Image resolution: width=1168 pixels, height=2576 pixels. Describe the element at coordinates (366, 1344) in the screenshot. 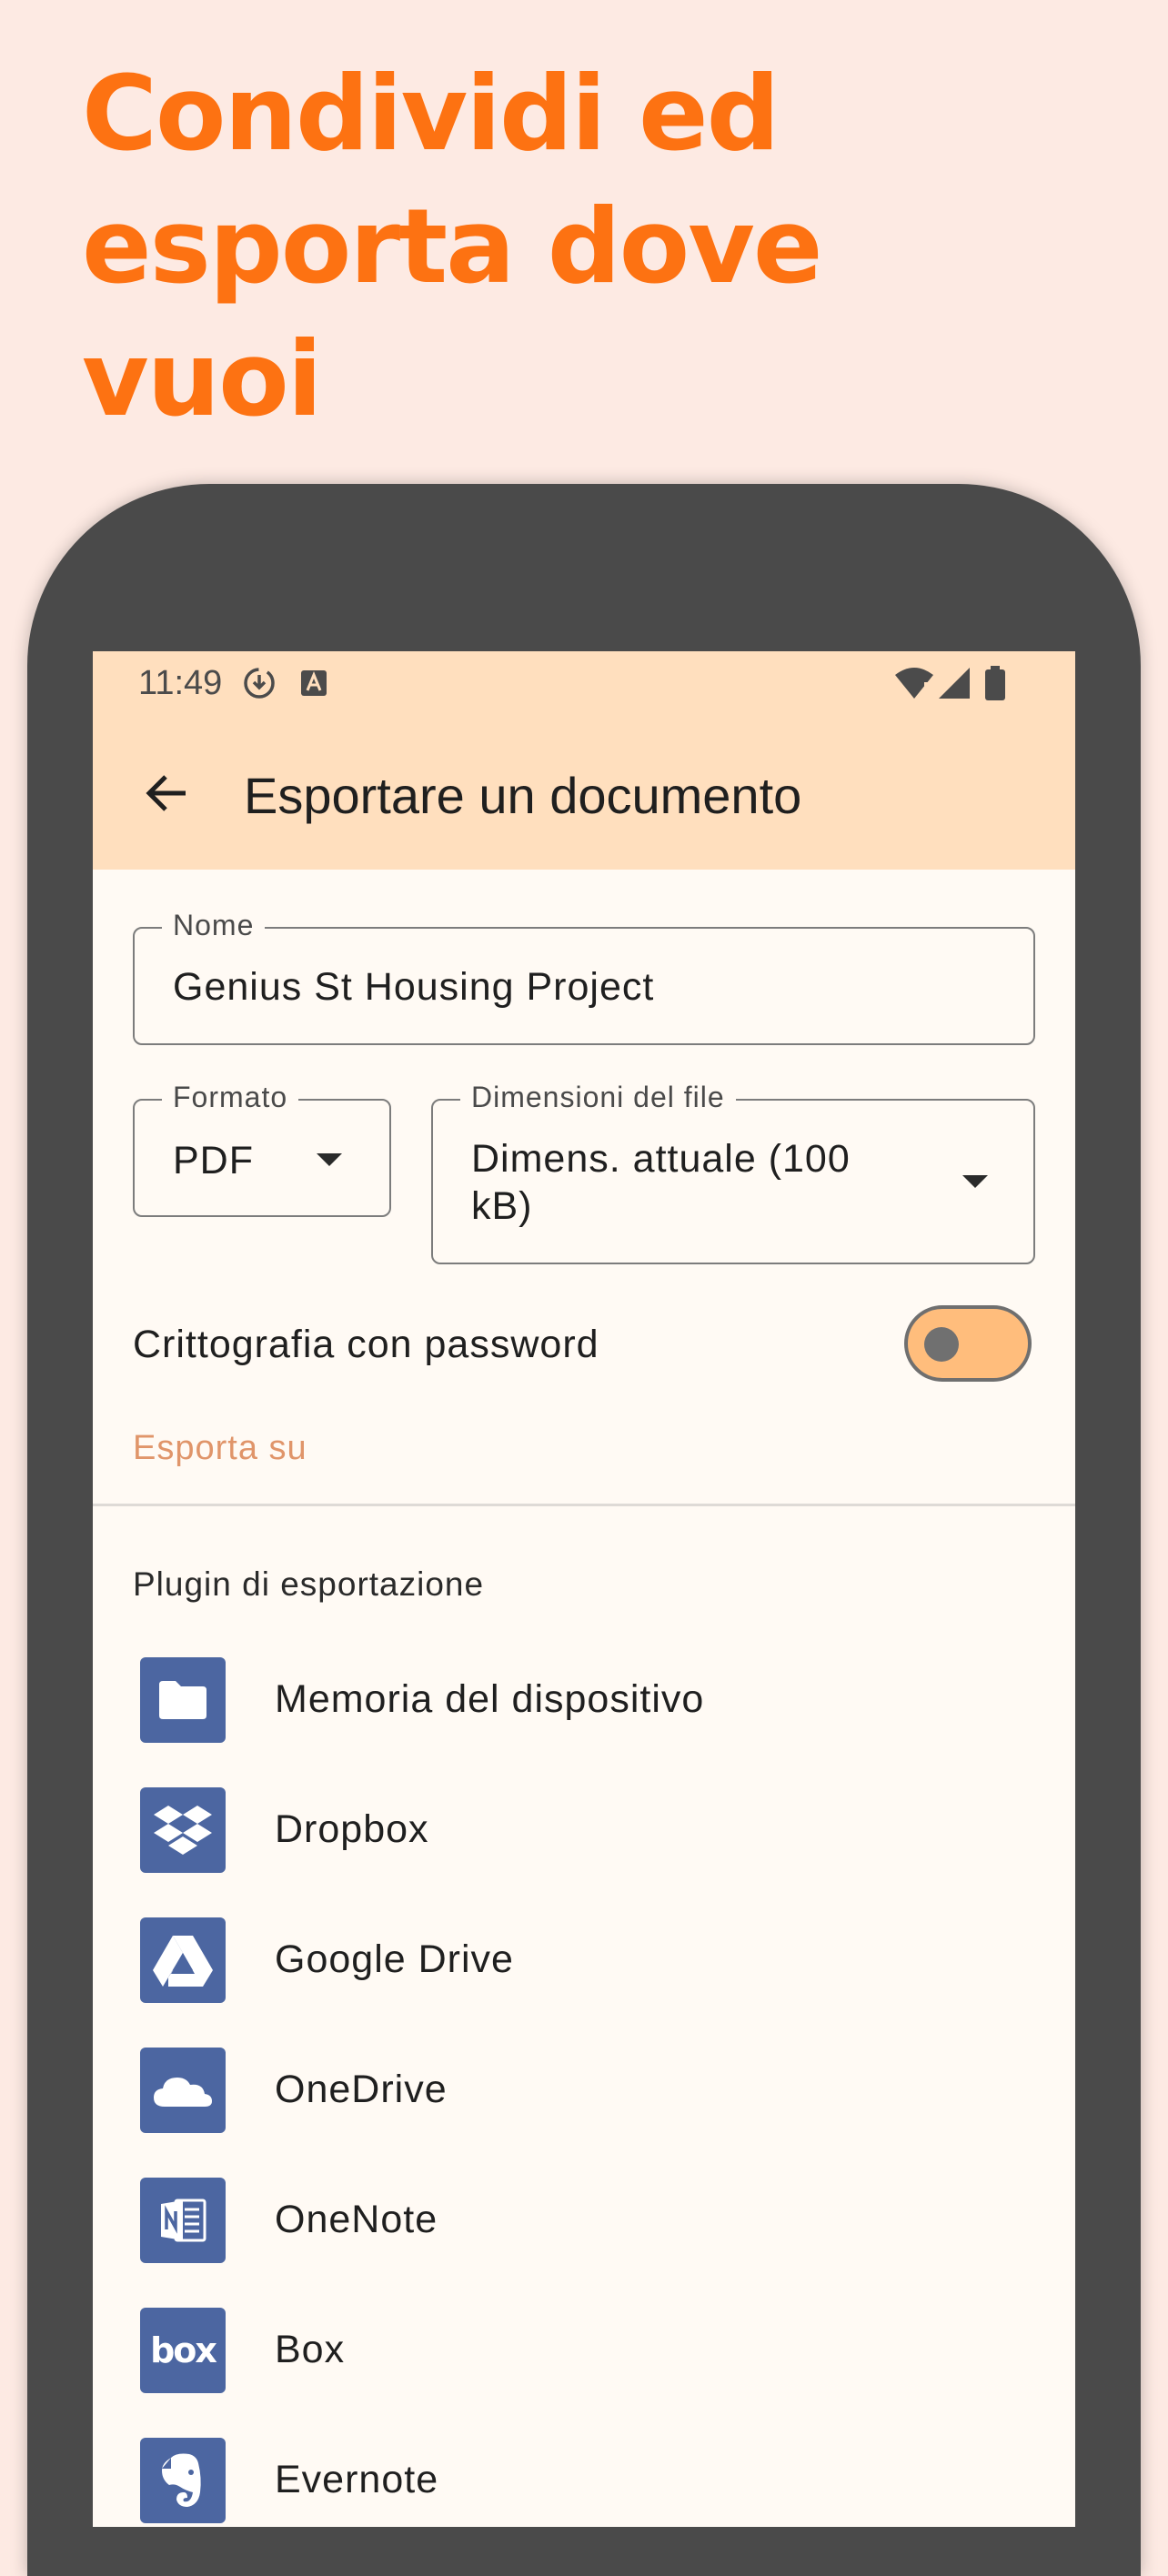

I see `encryption-label: Crittografia con password` at that location.